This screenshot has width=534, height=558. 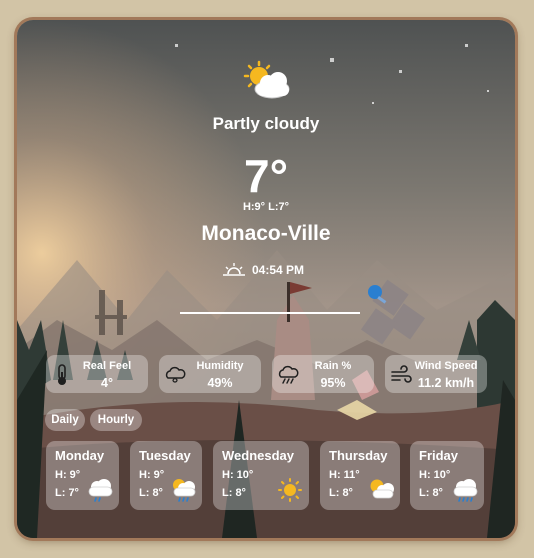 What do you see at coordinates (107, 383) in the screenshot?
I see `stat-value: 4°` at bounding box center [107, 383].